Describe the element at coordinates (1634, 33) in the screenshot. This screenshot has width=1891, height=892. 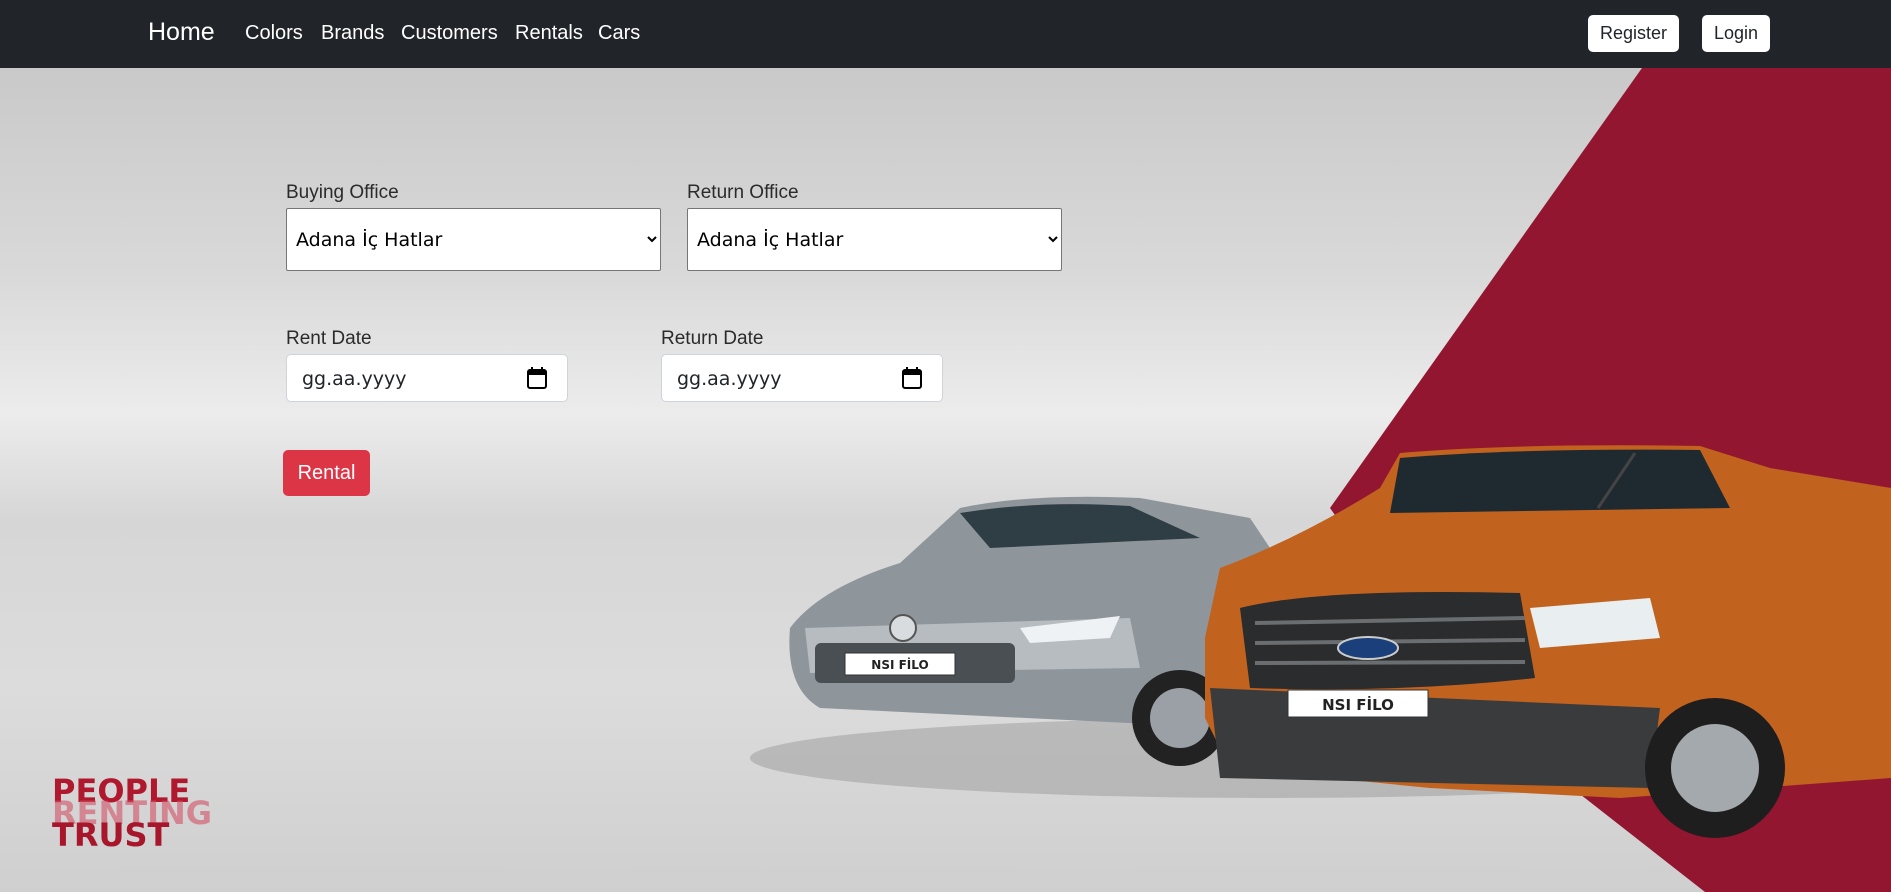
I see `register-button: Register` at that location.